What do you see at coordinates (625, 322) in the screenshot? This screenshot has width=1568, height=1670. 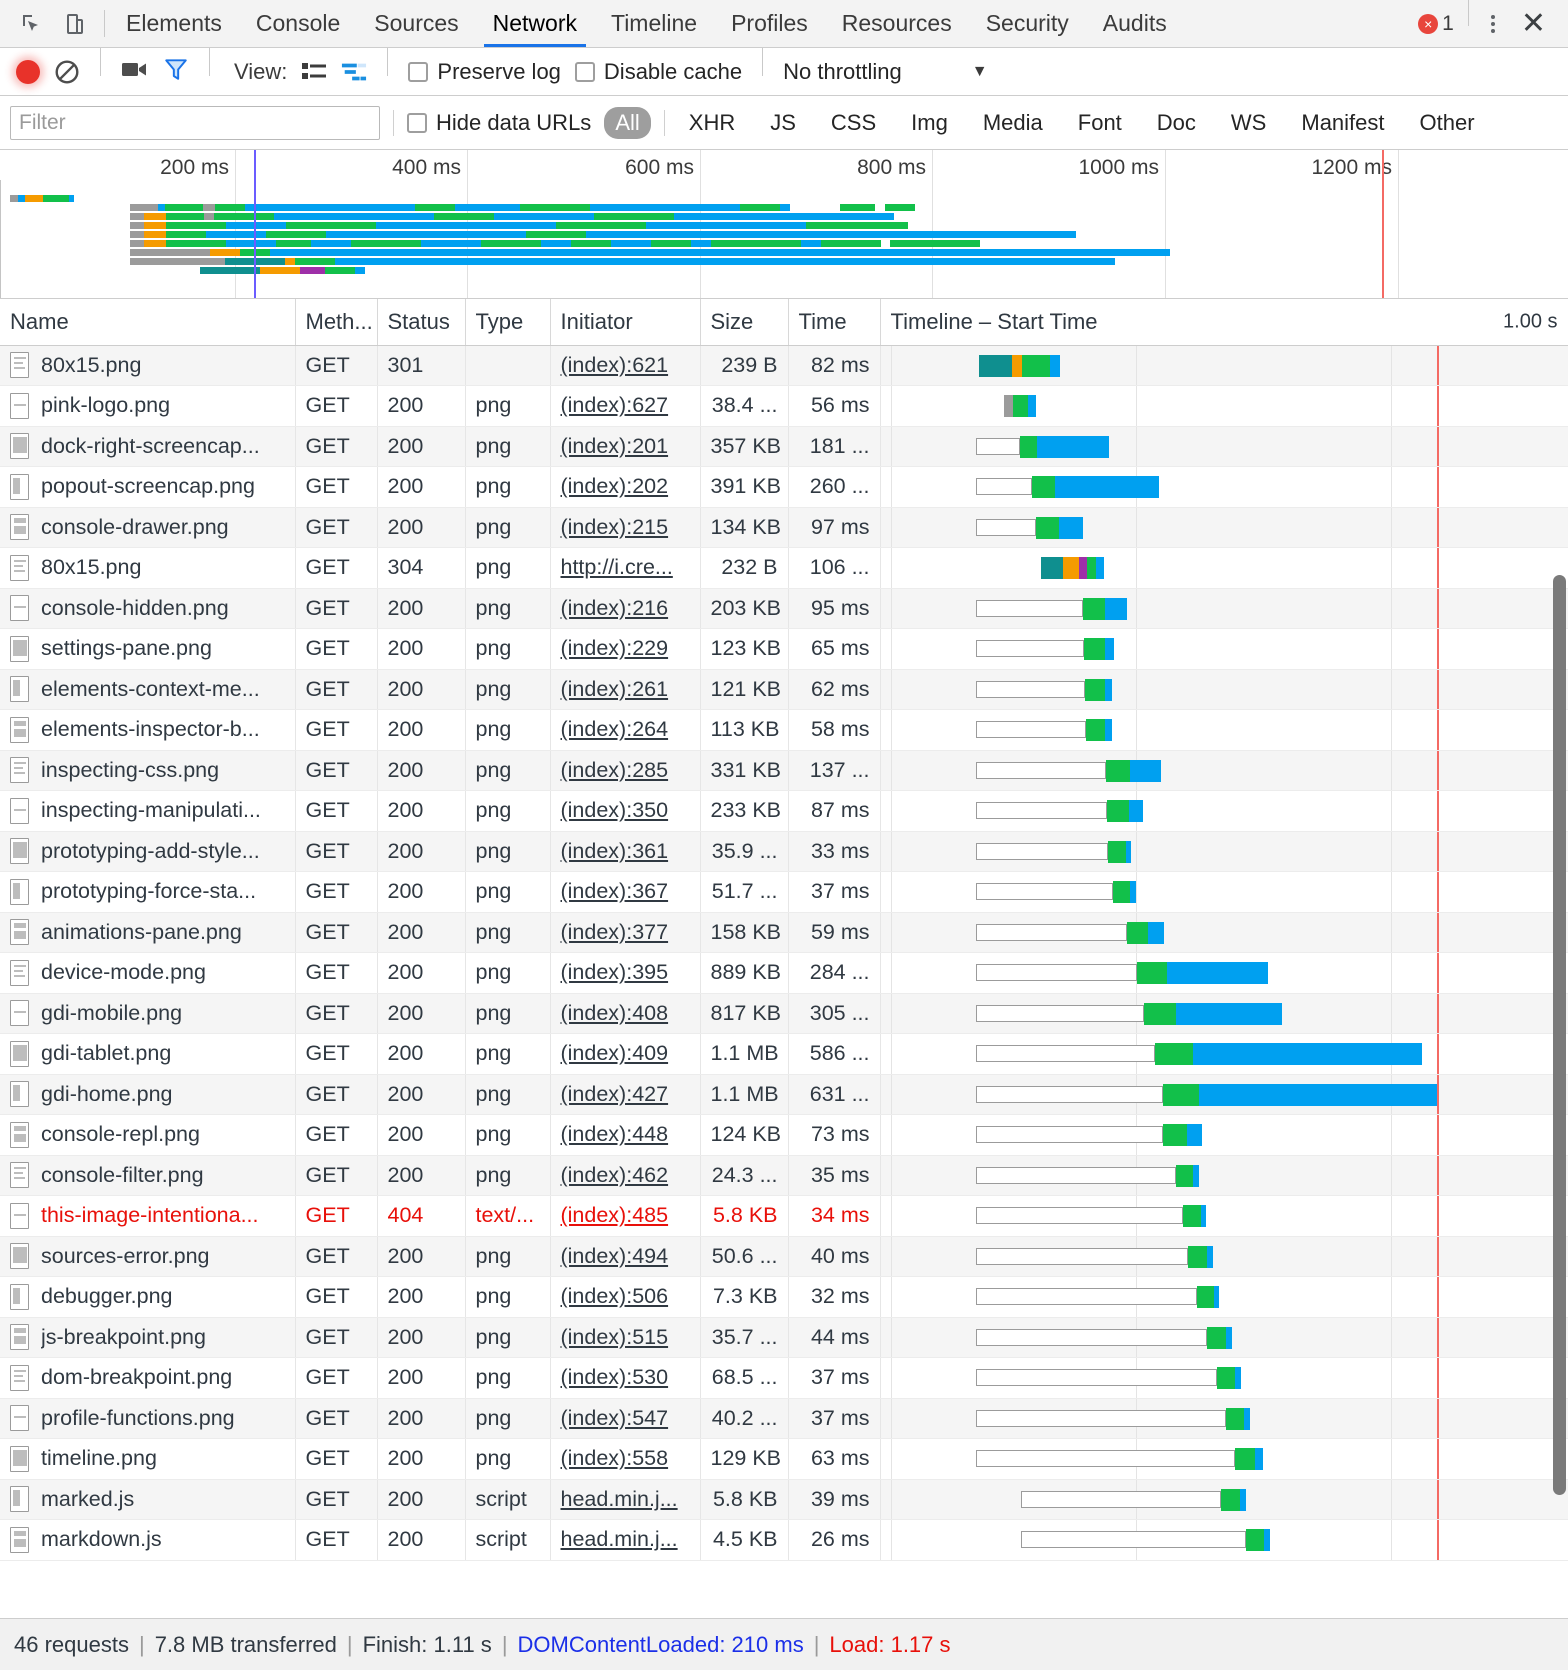 I see `column-header-initiator: Initiator` at bounding box center [625, 322].